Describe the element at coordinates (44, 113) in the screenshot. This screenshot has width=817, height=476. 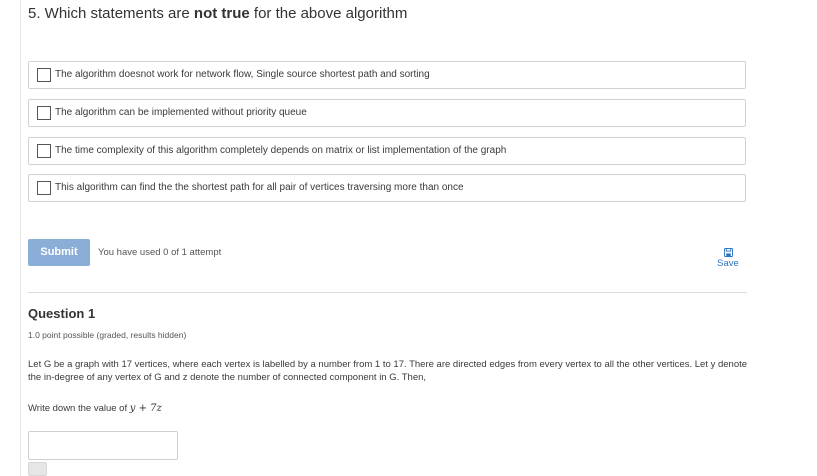
I see `option-2-checkbox` at that location.